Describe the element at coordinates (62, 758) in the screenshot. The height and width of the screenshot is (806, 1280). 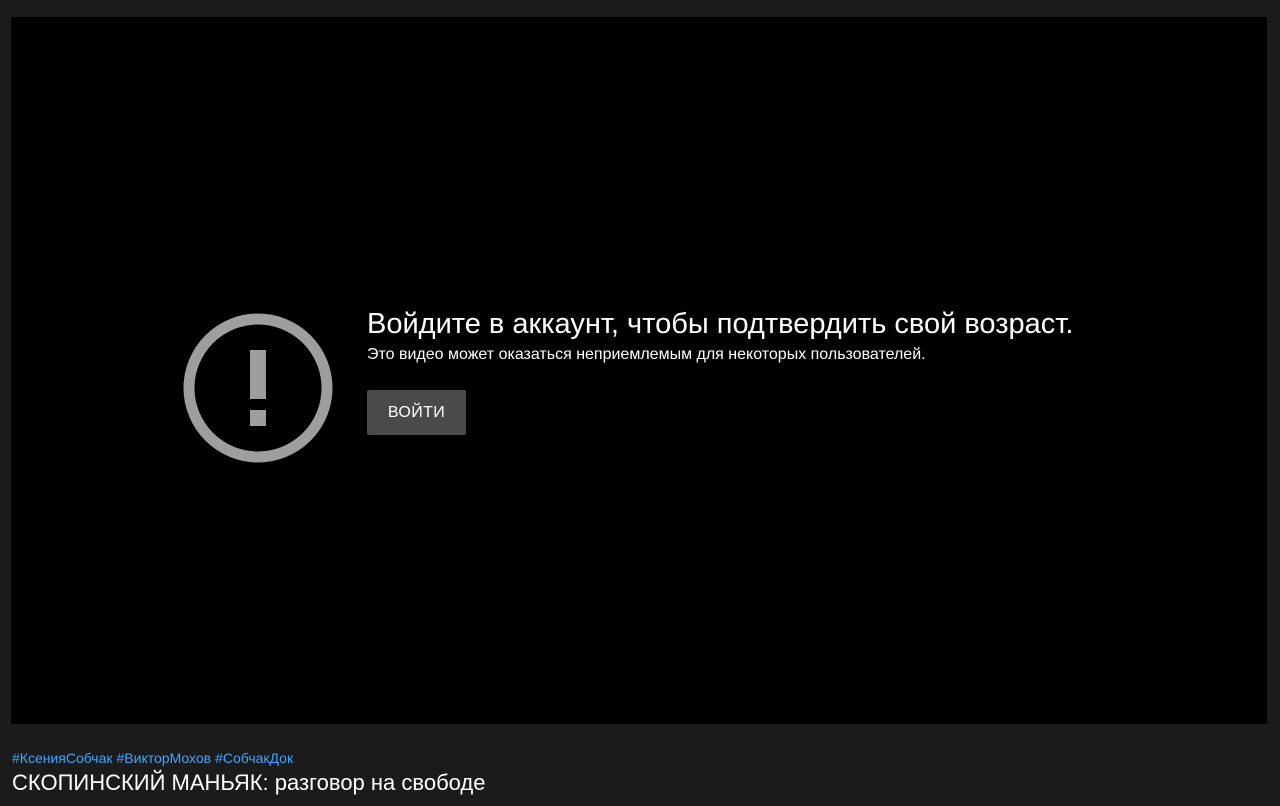
I see `hashtag-link: #КсенияСобчак` at that location.